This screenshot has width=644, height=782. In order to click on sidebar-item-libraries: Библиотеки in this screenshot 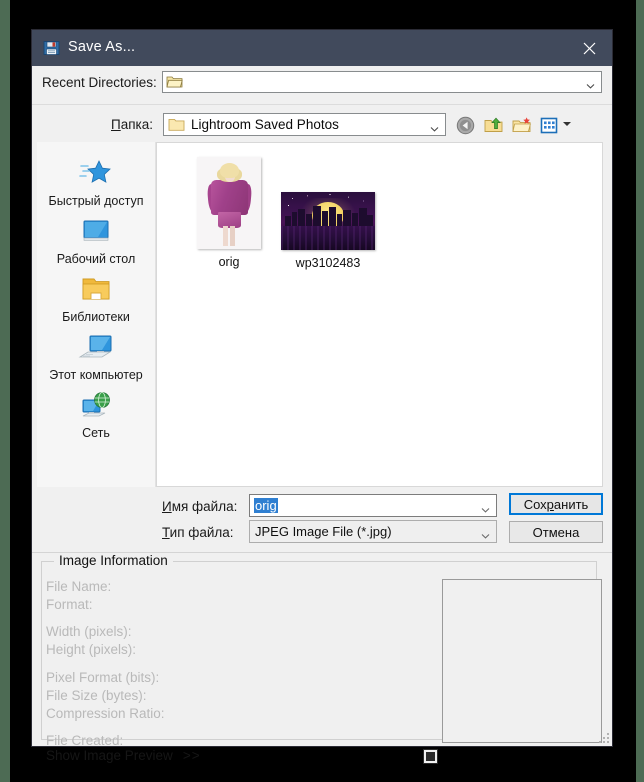, I will do `click(96, 298)`.